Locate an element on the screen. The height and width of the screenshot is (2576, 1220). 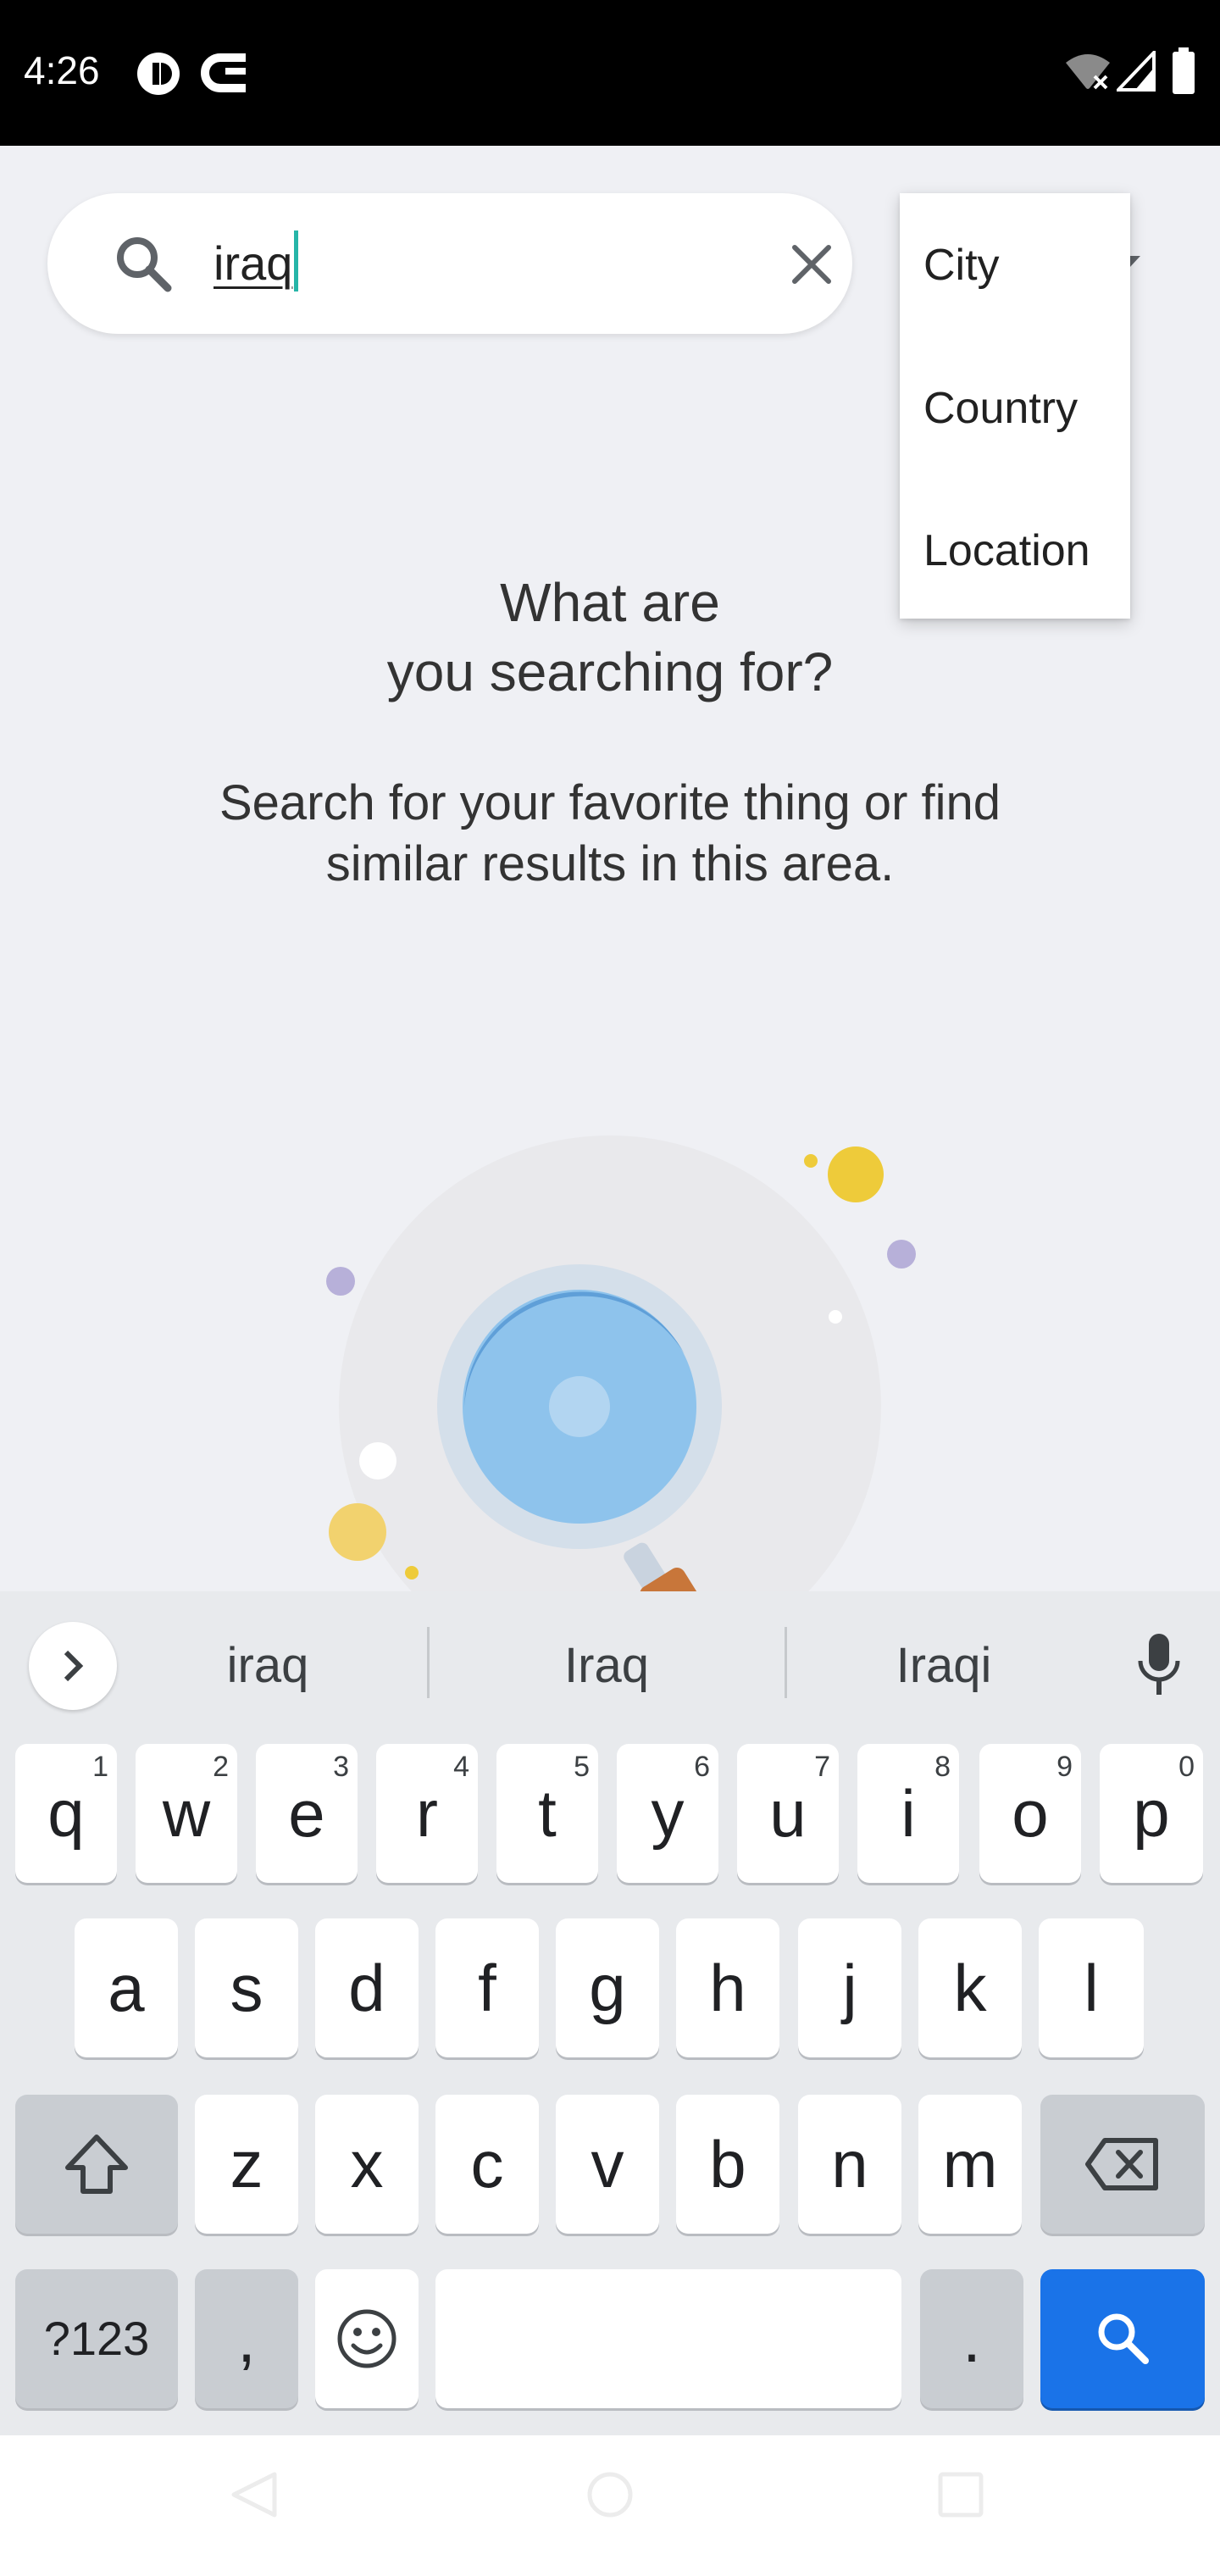
magnifier-illustration is located at coordinates (621, 1364).